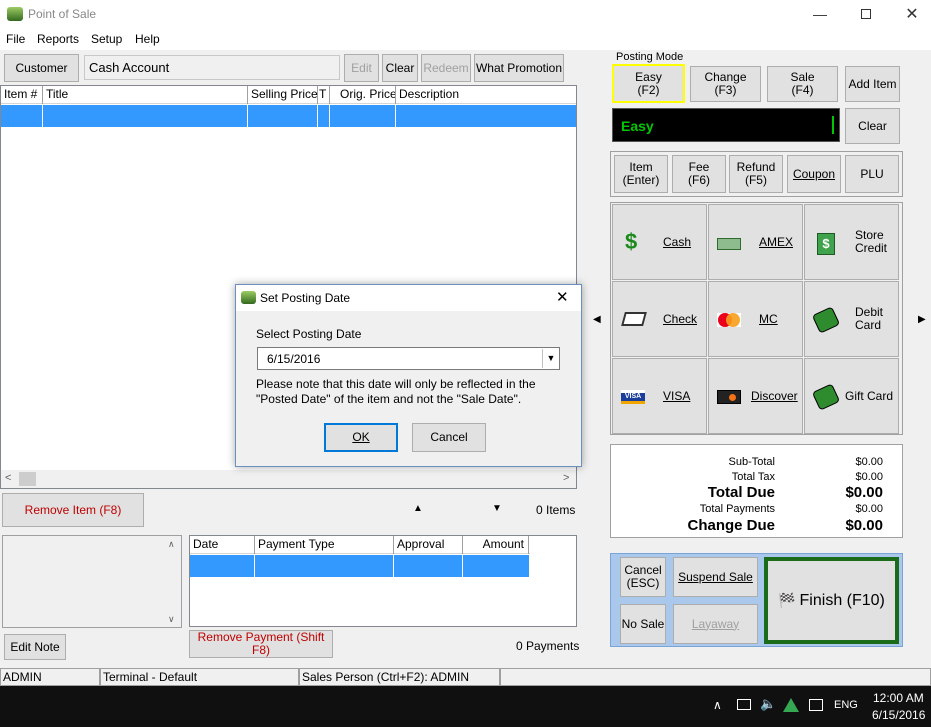 The height and width of the screenshot is (727, 931). I want to click on items-count: 0 Items, so click(556, 510).